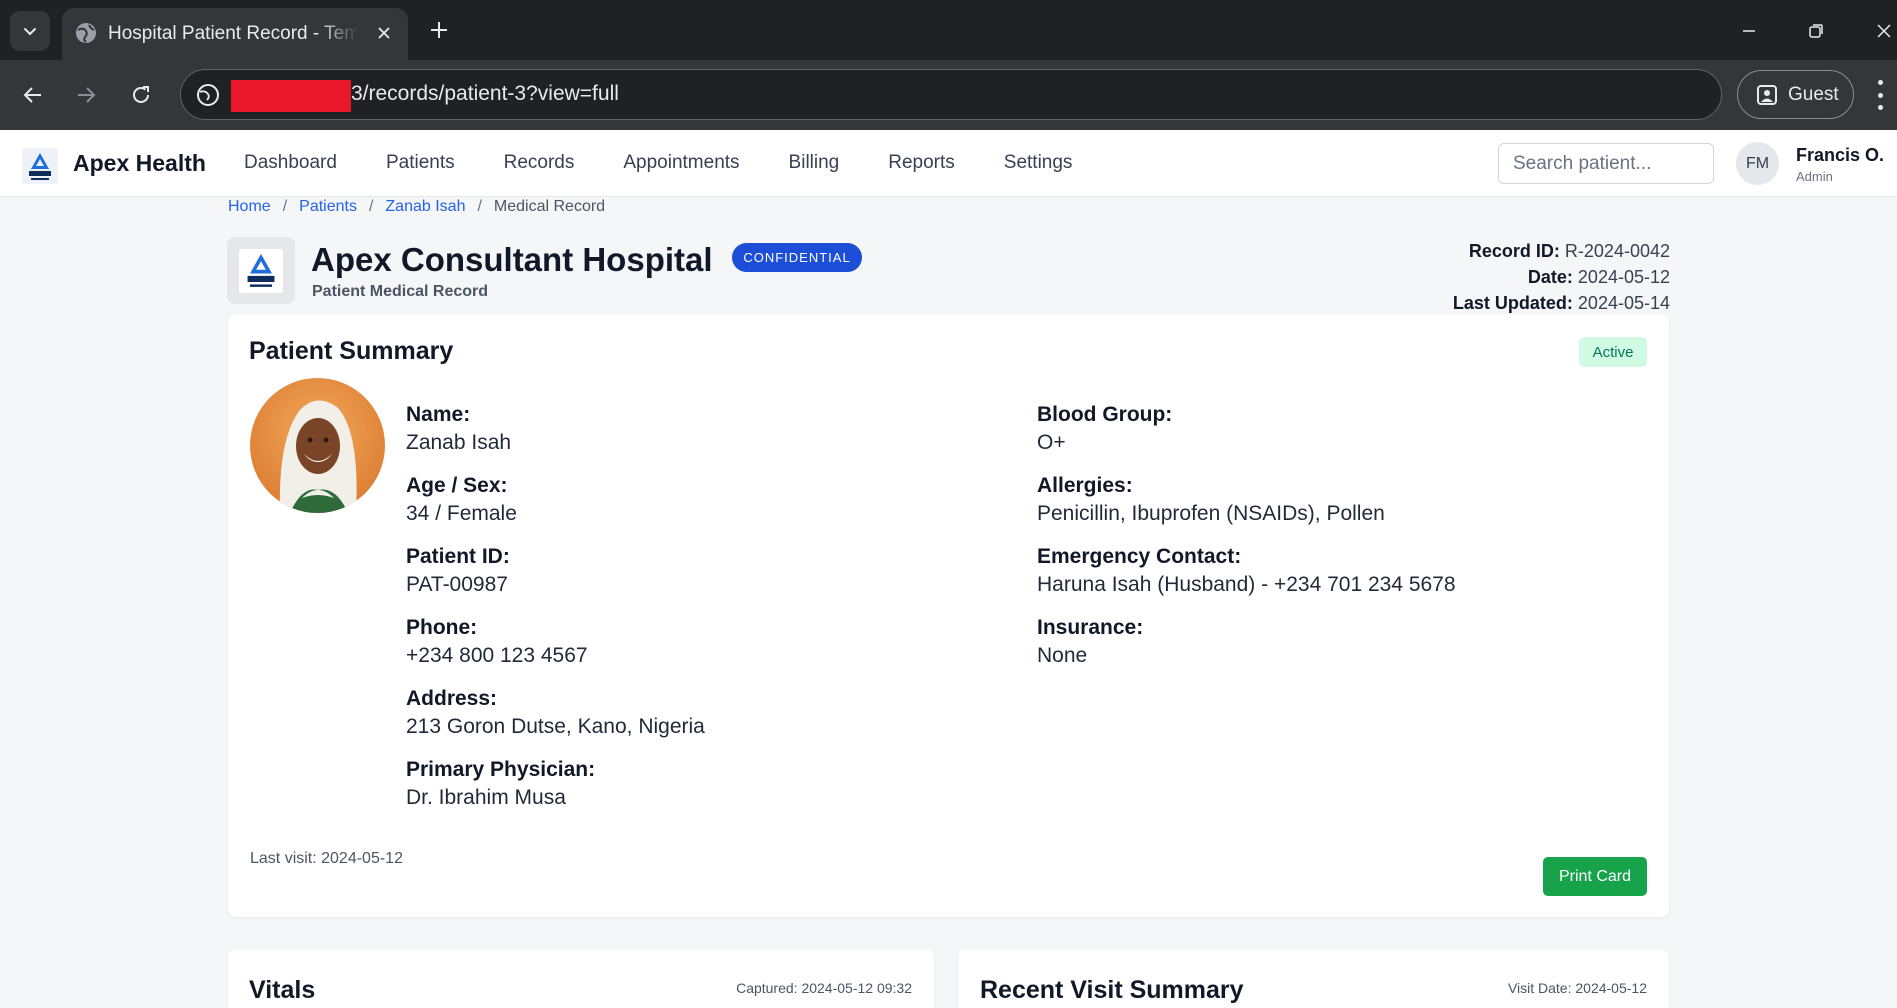 The width and height of the screenshot is (1897, 1008). I want to click on forward-button, so click(86, 95).